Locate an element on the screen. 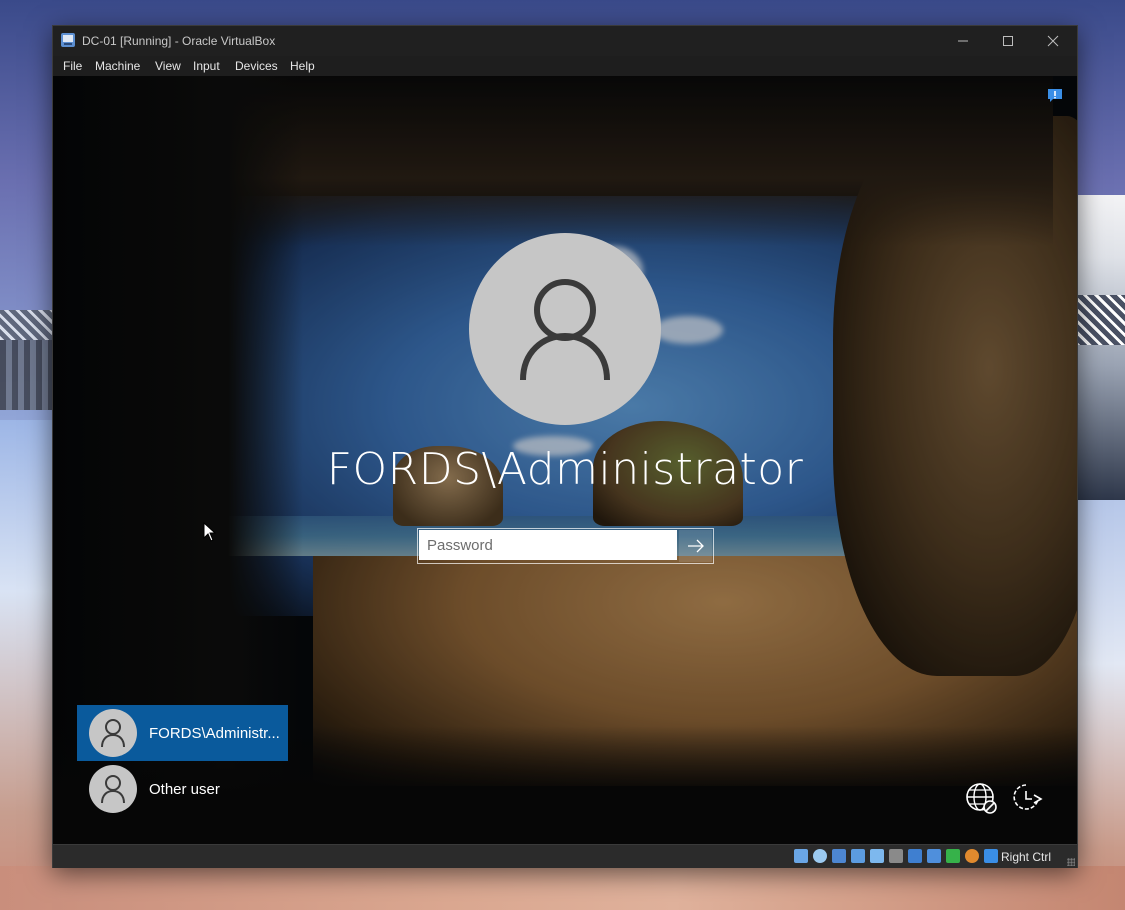  network-adapter-icon is located at coordinates (858, 856).